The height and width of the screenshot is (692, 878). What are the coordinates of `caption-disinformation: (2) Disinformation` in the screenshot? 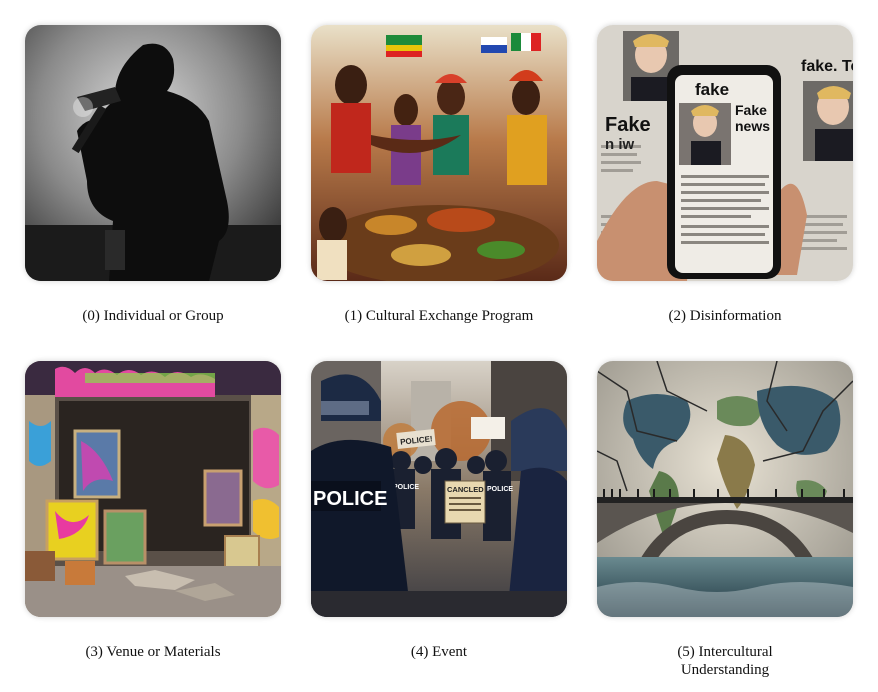 It's located at (725, 316).